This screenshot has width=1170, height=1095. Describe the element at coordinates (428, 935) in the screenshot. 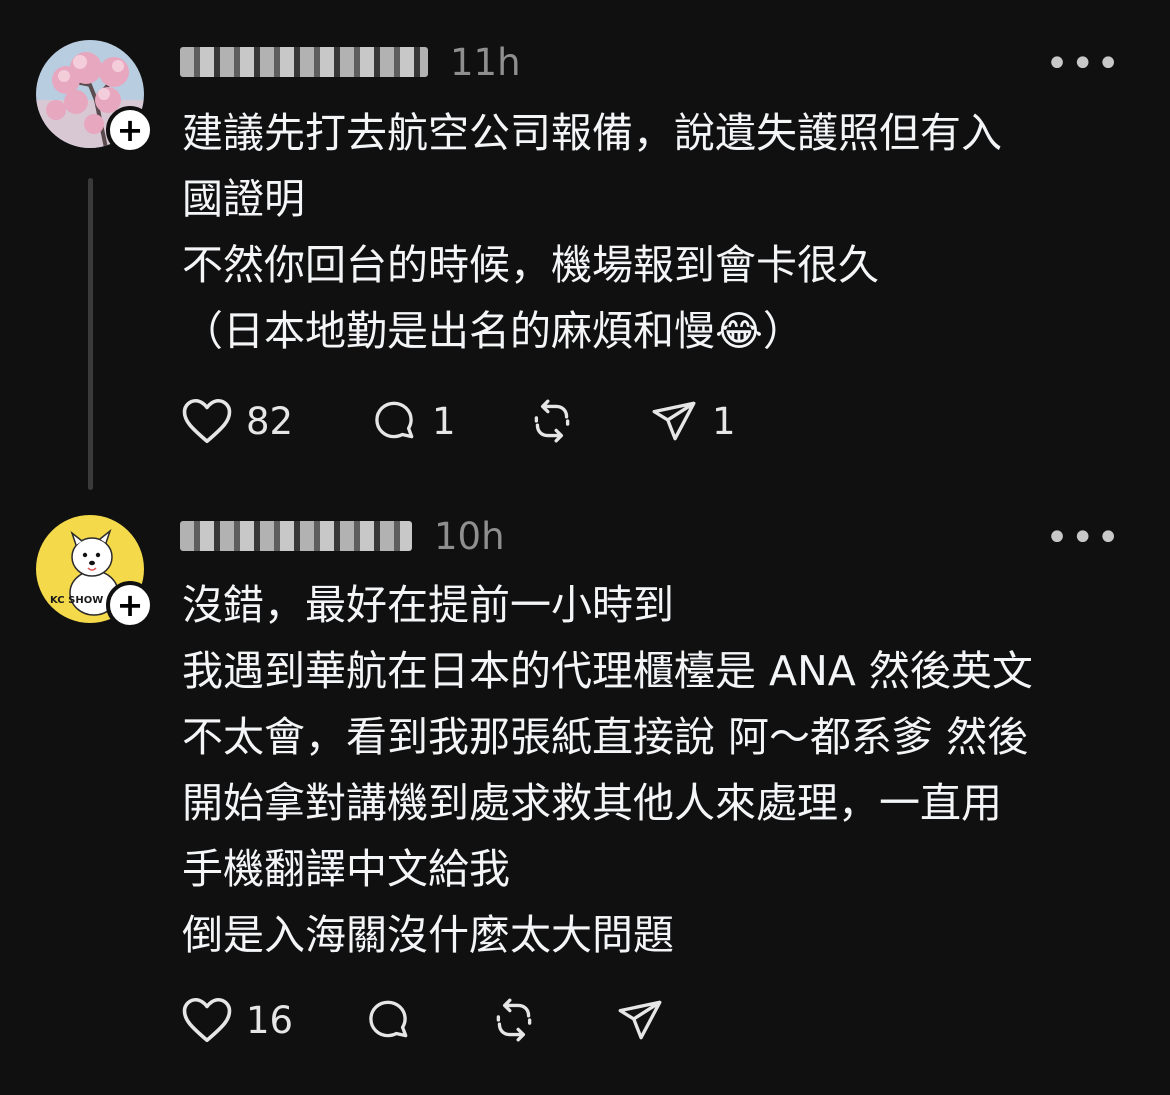

I see `body-line: 倒是入海關沒什麼太大問題` at that location.